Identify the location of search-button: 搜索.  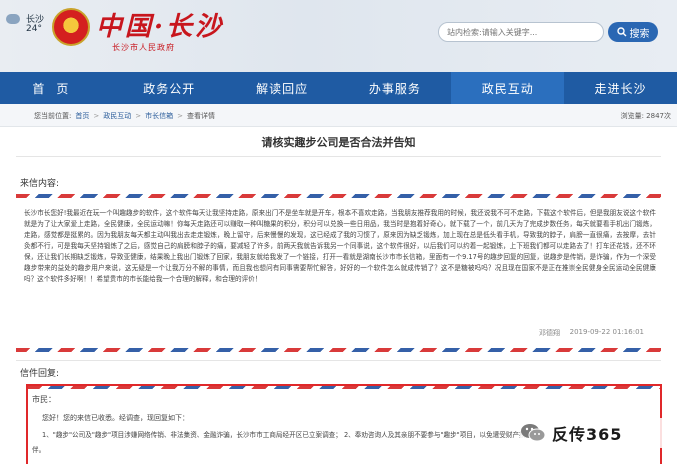
(633, 32).